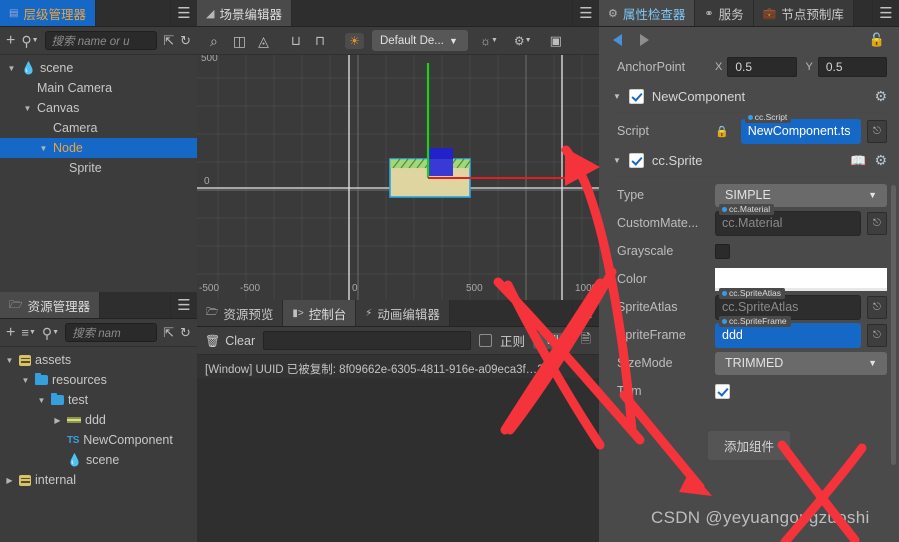  What do you see at coordinates (320, 313) in the screenshot?
I see `tab-控制台: ▮> 控制台` at bounding box center [320, 313].